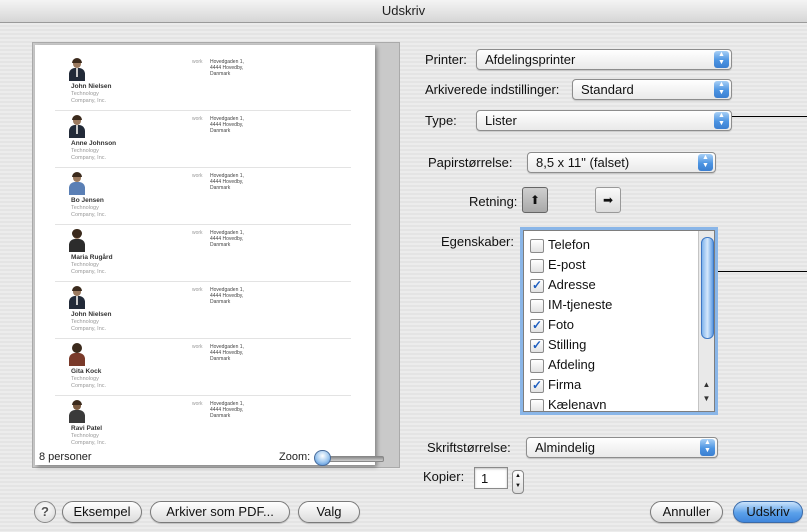 The image size is (807, 532). Describe the element at coordinates (537, 246) in the screenshot. I see `checkbox-telefon` at that location.